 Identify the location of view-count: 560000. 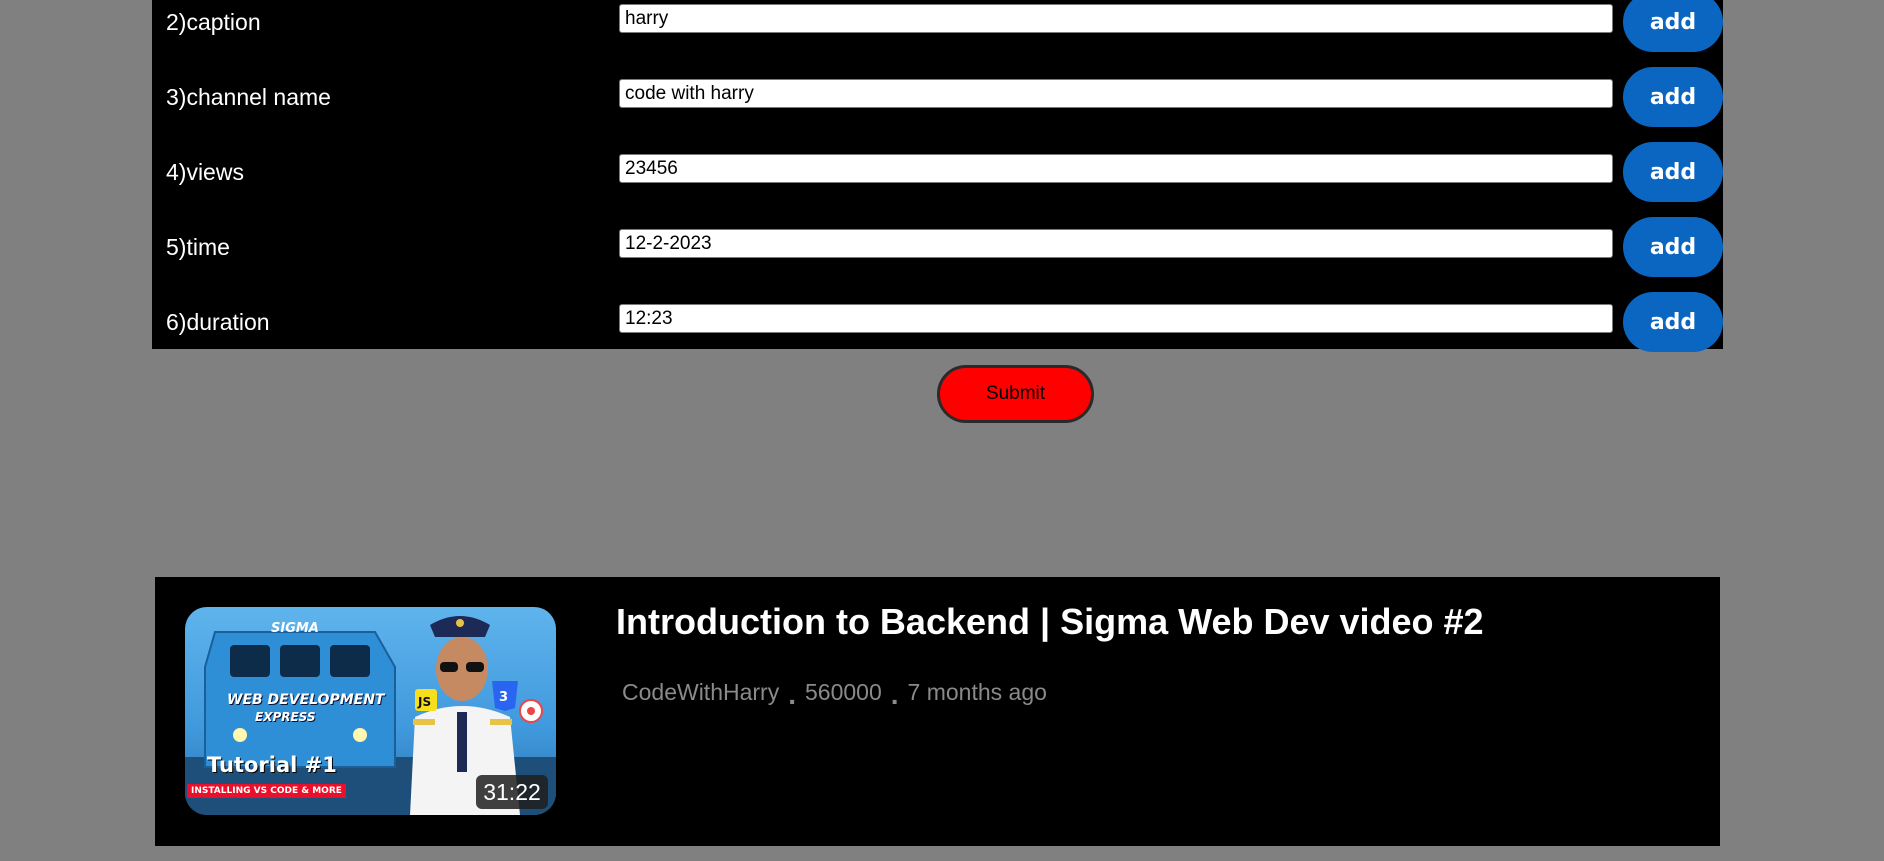
(843, 692).